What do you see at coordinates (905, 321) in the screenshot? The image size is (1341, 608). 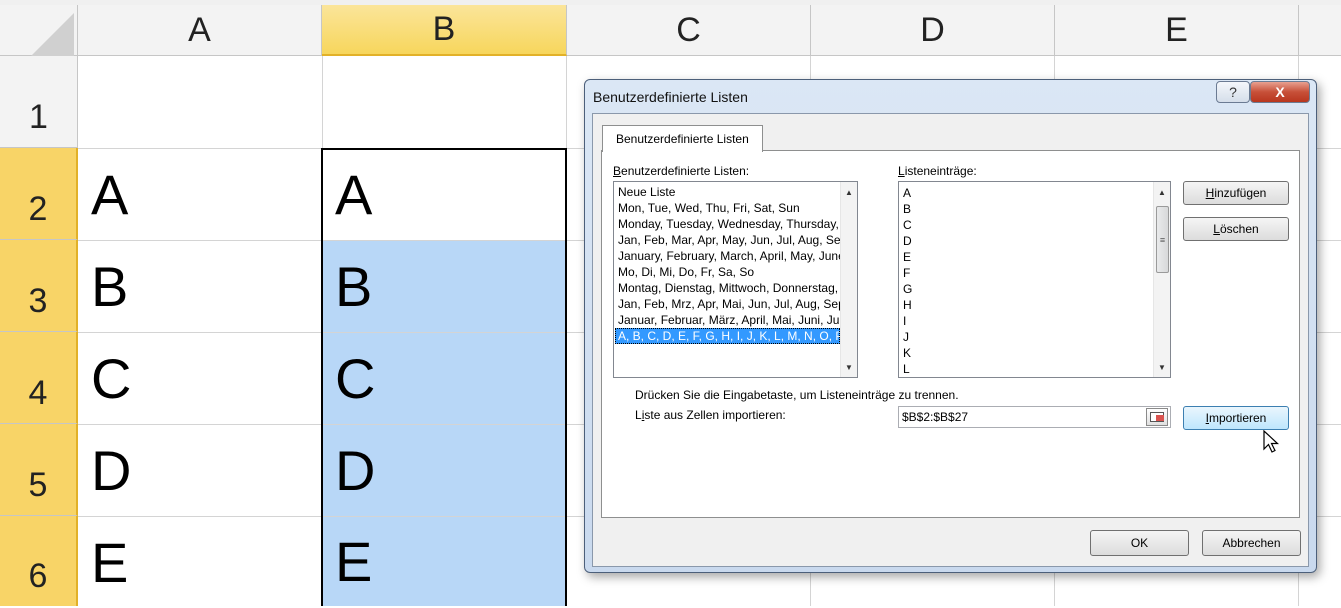 I see `entry-line: I` at bounding box center [905, 321].